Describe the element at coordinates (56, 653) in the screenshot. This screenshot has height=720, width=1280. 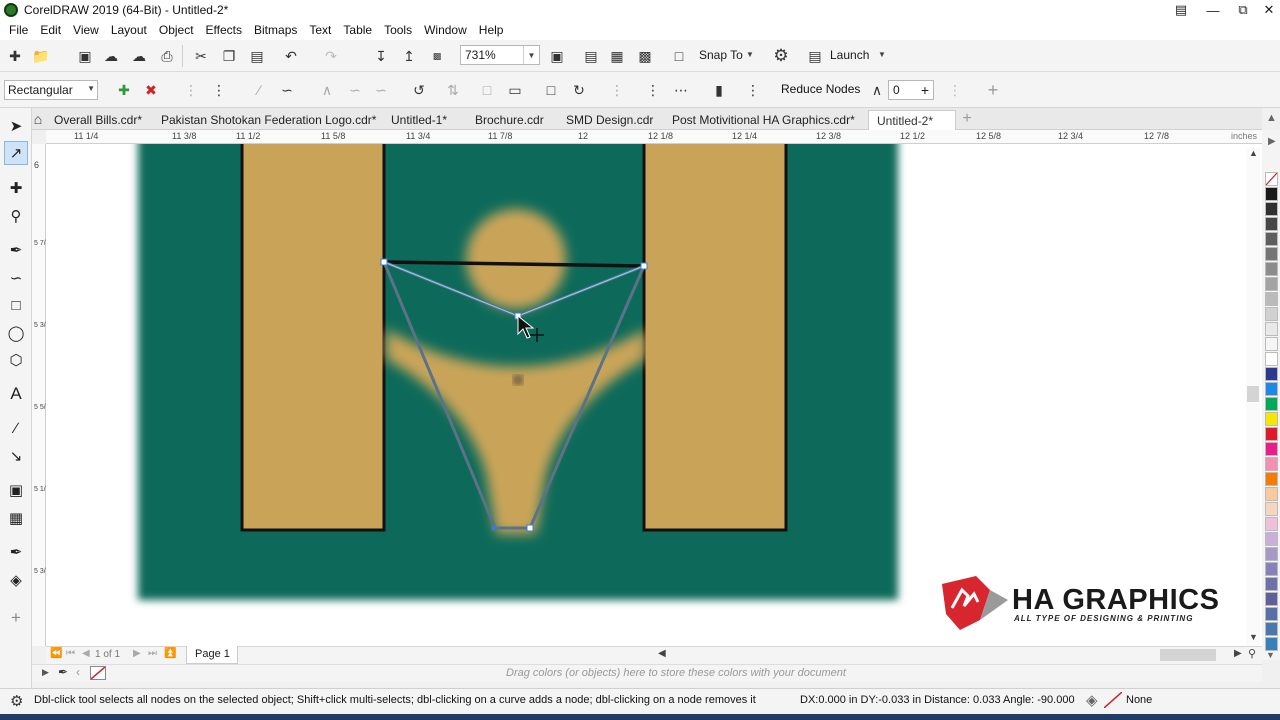
I see `first-page-icon: ⏪` at that location.